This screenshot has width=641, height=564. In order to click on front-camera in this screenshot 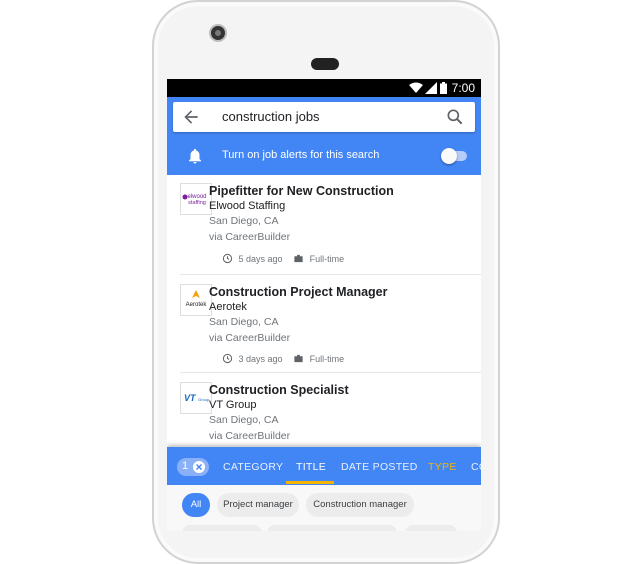, I will do `click(218, 33)`.